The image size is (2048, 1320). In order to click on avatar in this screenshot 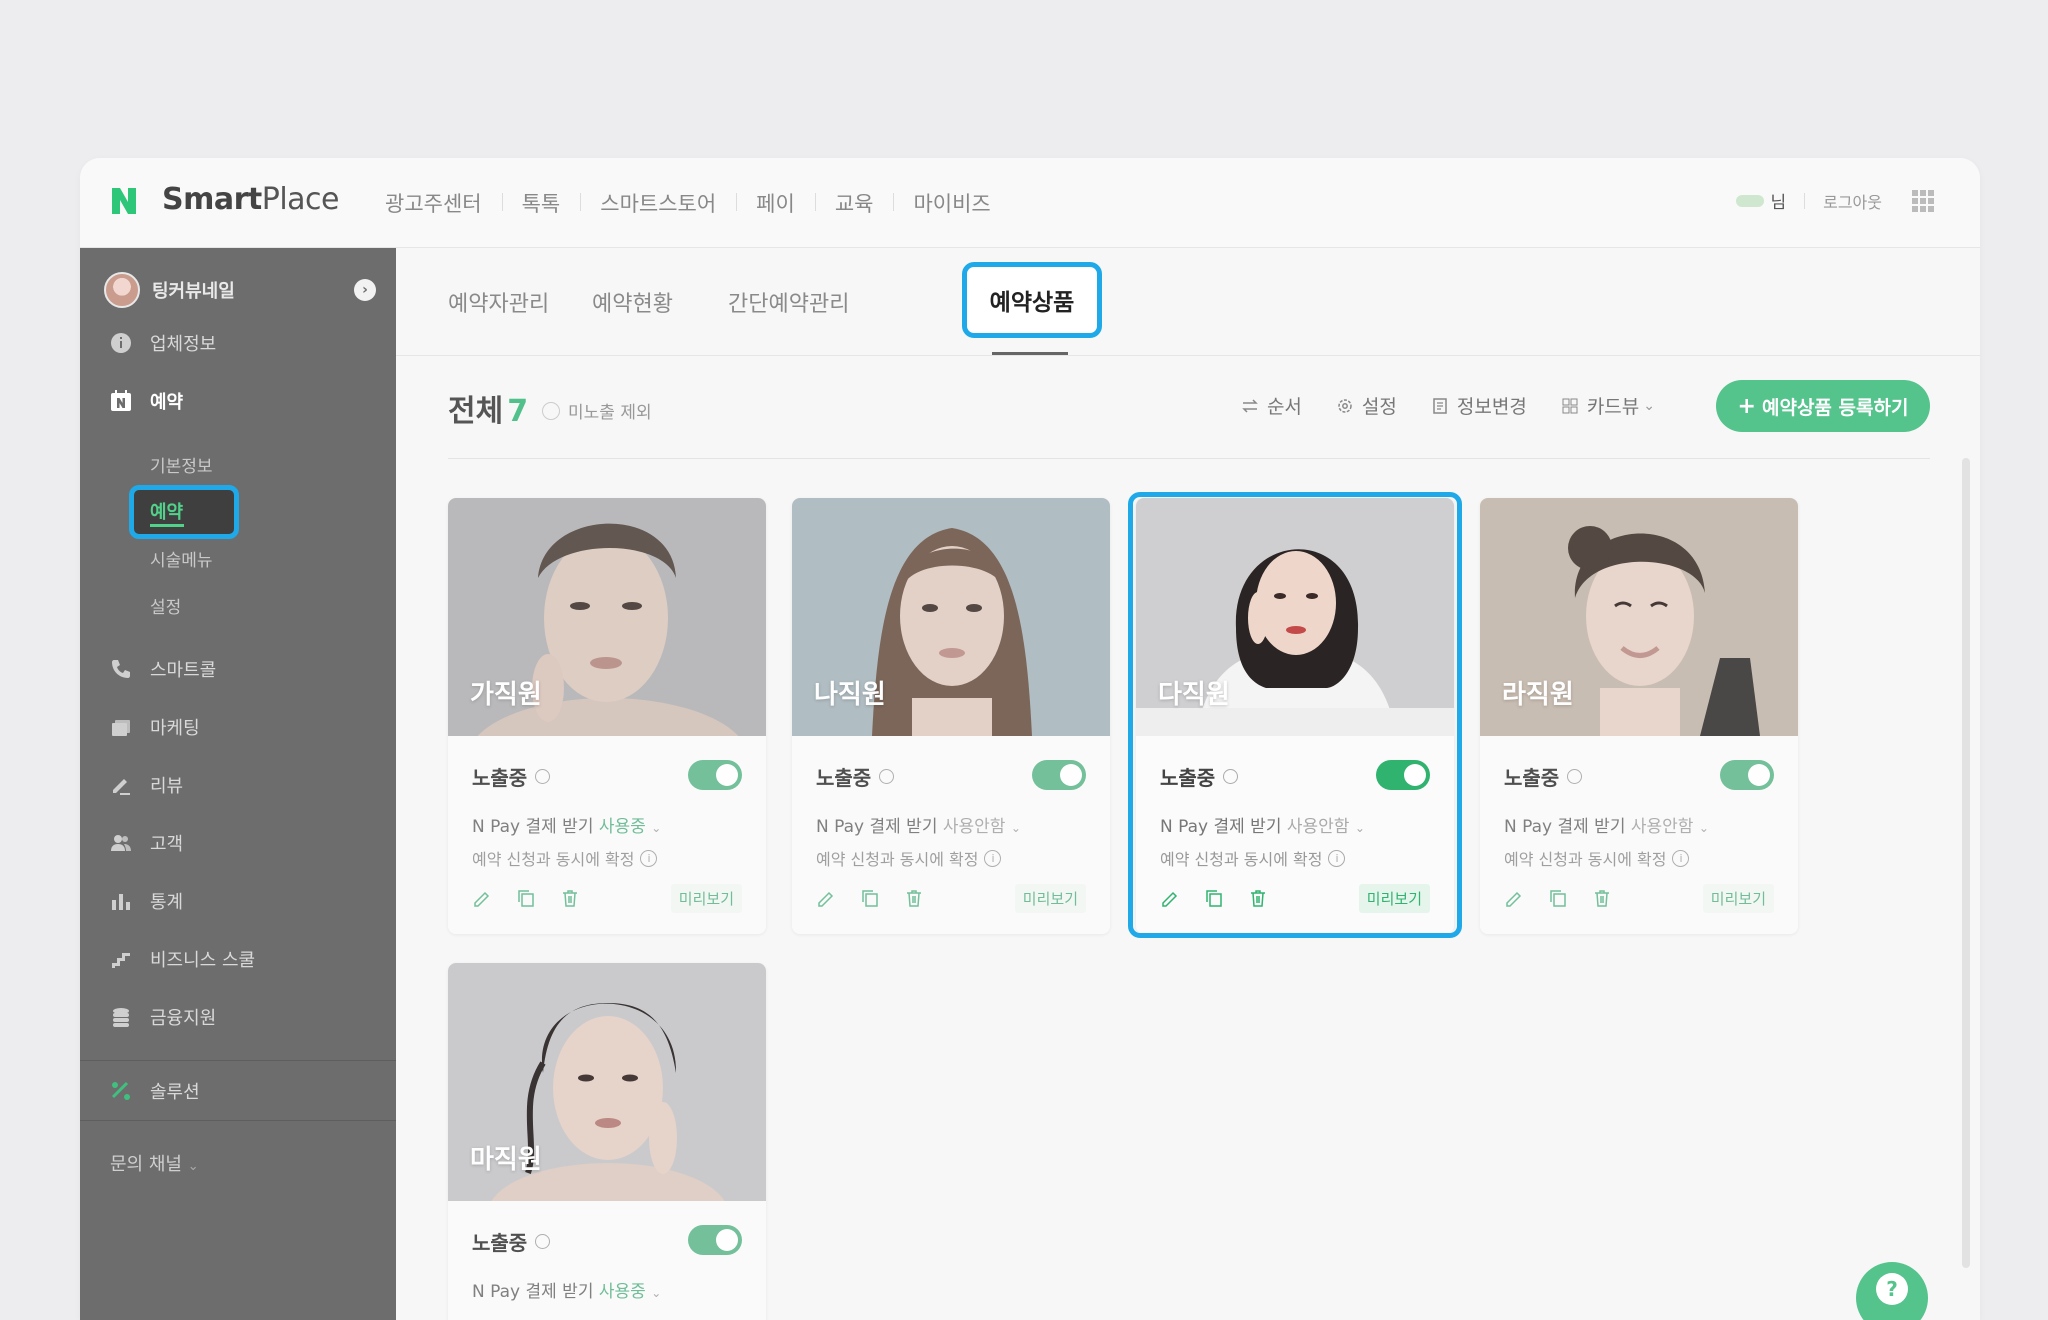, I will do `click(122, 290)`.